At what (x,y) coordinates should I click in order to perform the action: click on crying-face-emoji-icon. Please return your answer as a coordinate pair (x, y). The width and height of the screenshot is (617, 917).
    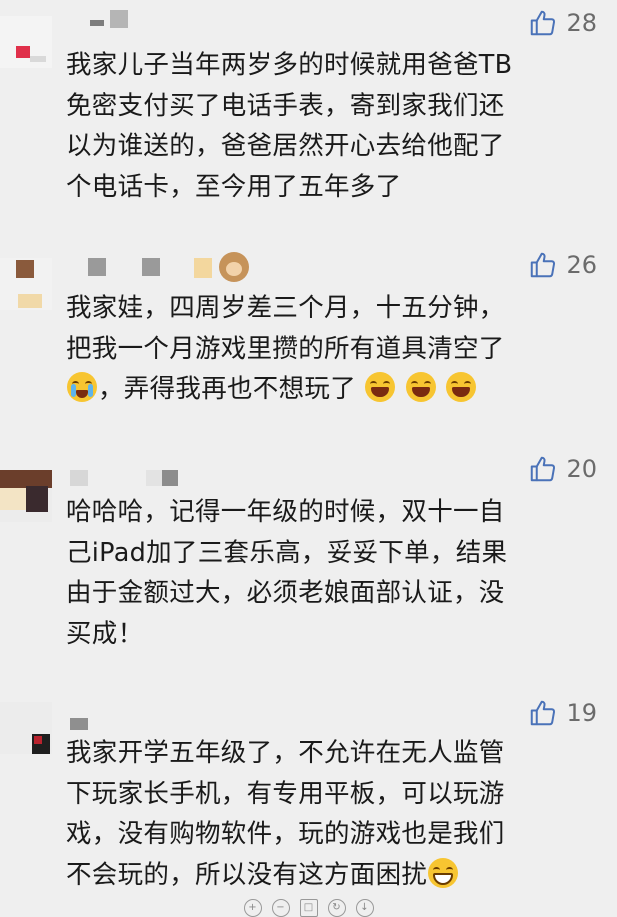
    Looking at the image, I should click on (82, 387).